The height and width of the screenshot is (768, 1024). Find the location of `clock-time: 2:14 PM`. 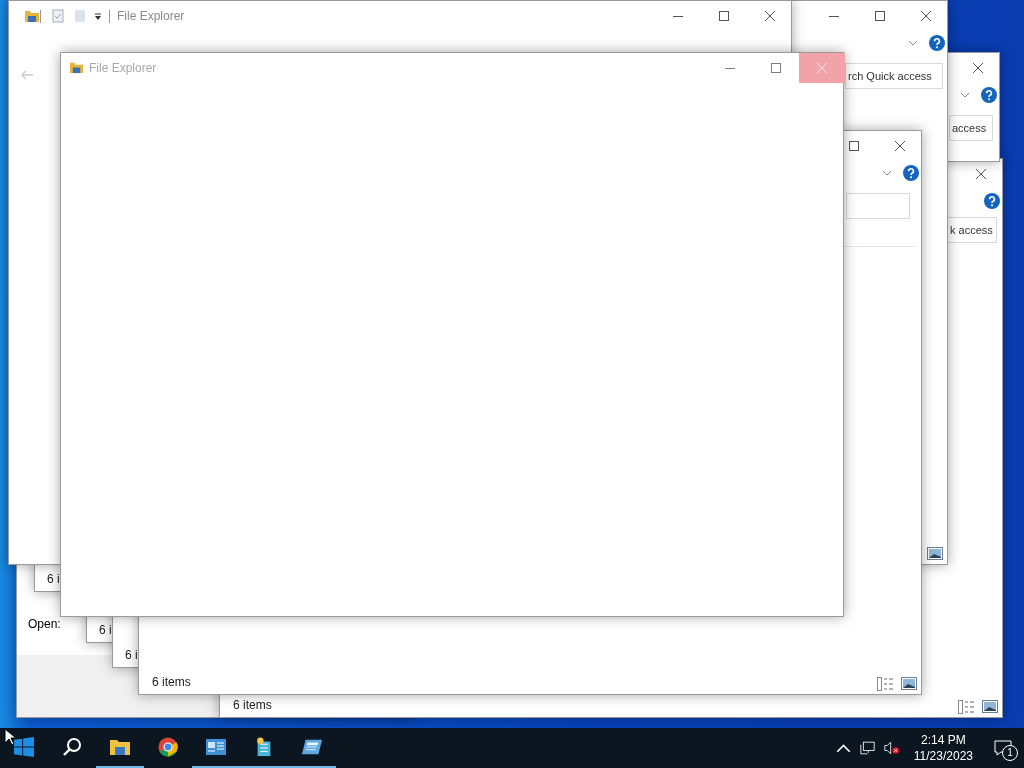

clock-time: 2:14 PM is located at coordinates (943, 740).